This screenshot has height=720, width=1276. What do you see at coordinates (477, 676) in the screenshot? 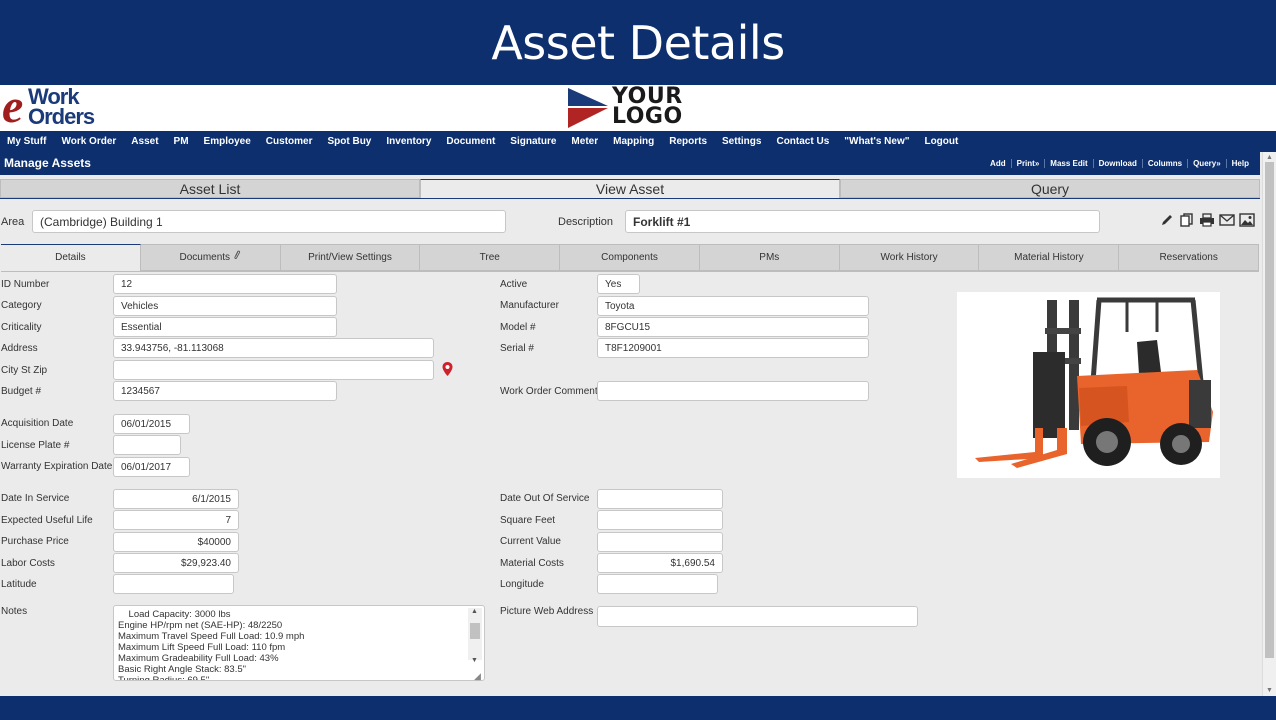
I see `resize-handle-icon: ◢` at bounding box center [477, 676].